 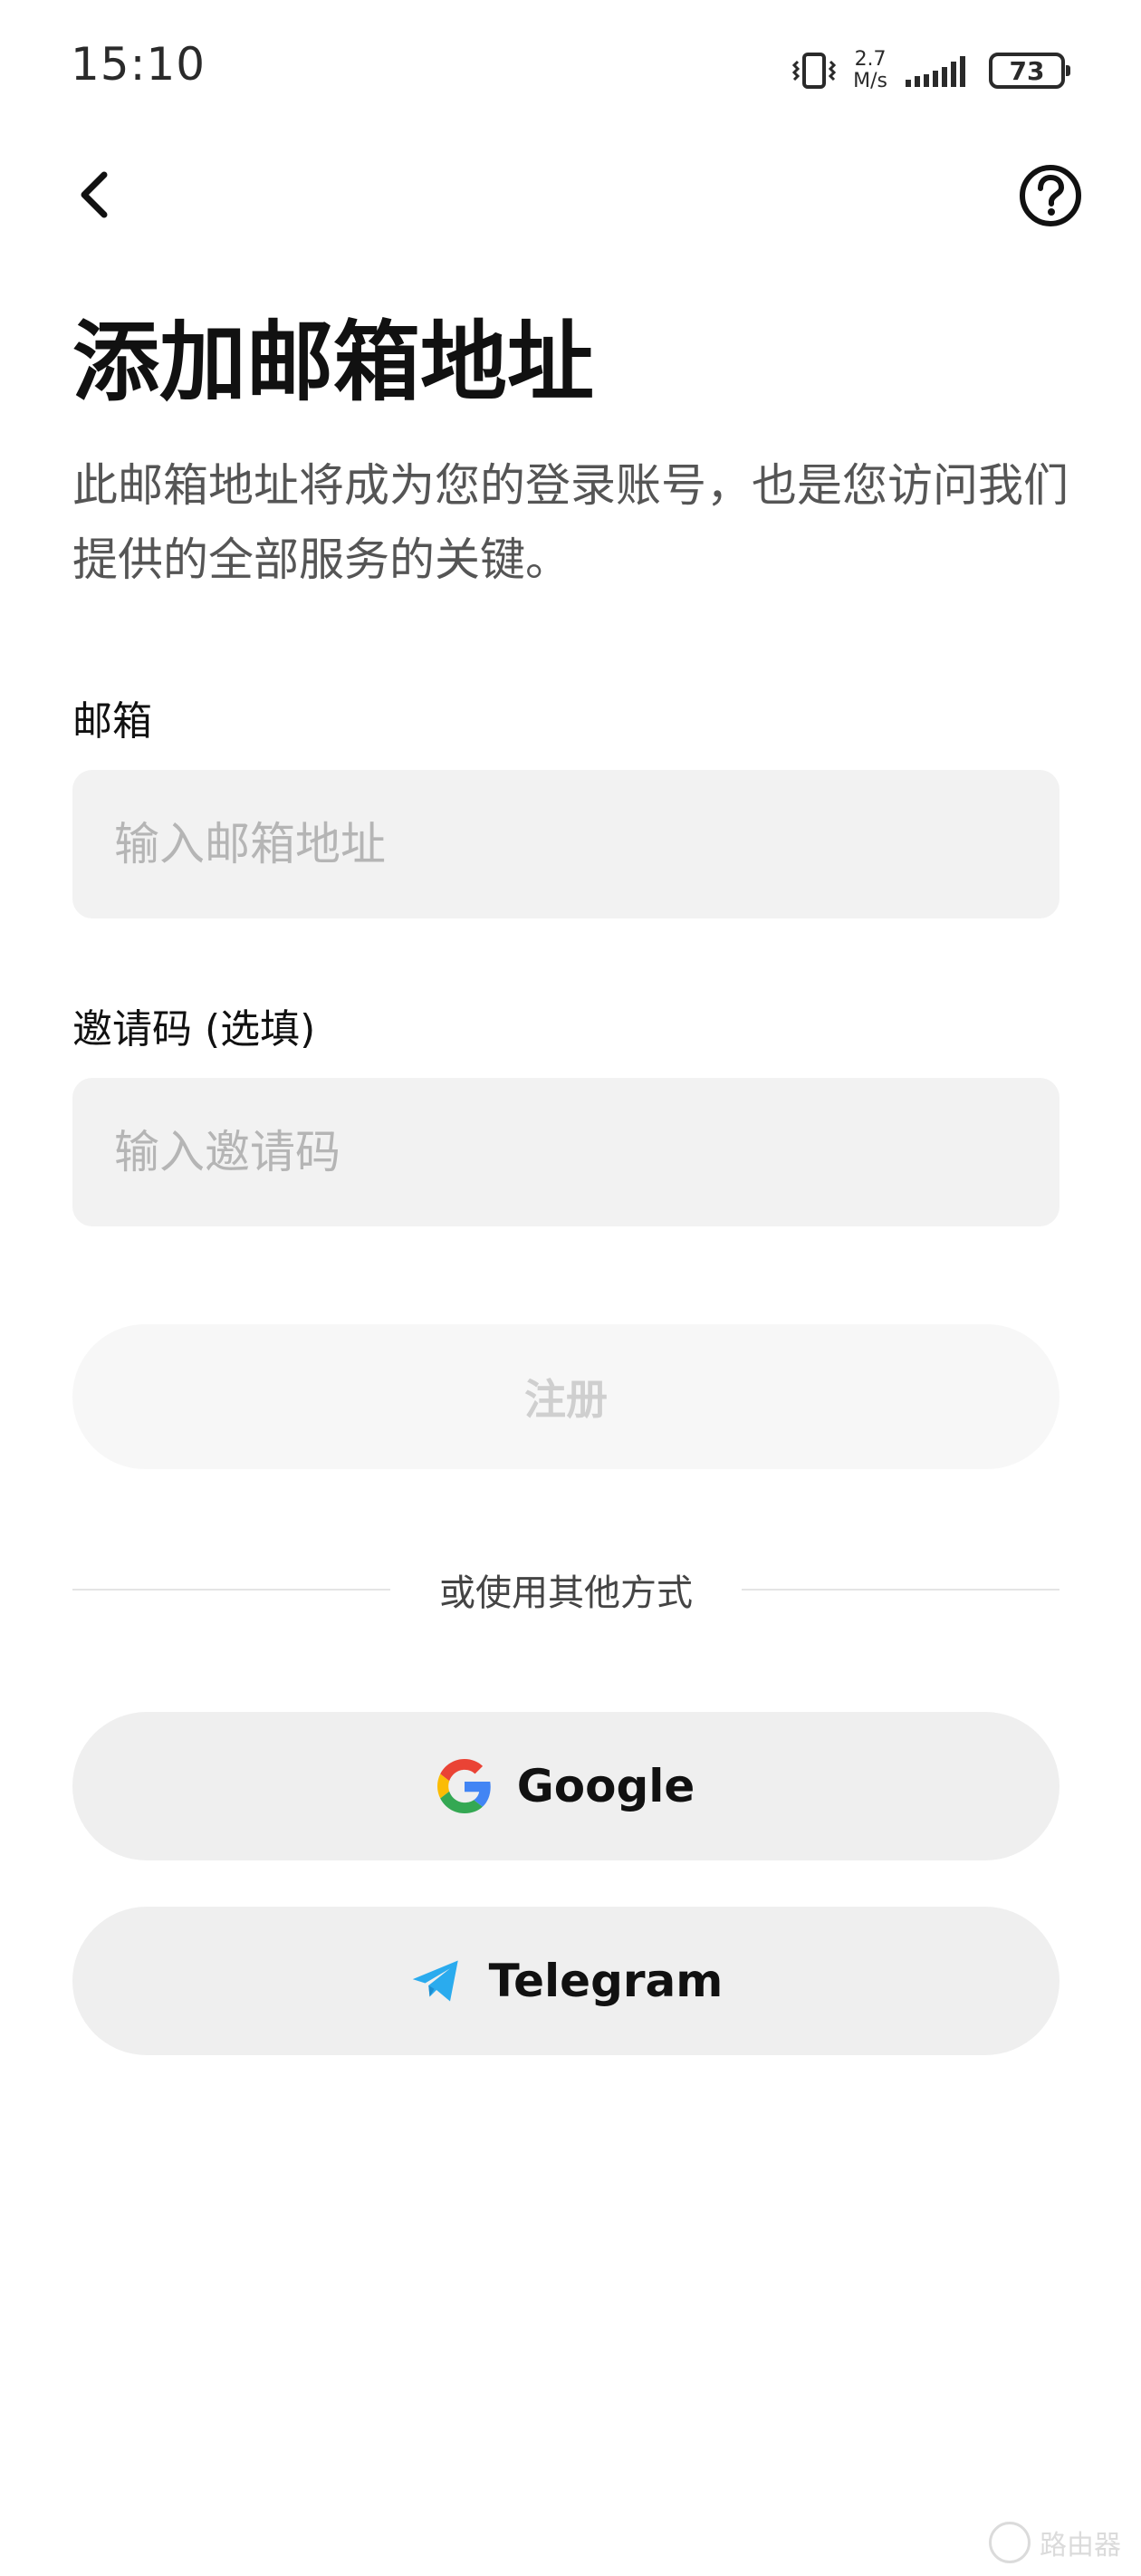 I want to click on watermark-text: 路由器, so click(x=1080, y=2546).